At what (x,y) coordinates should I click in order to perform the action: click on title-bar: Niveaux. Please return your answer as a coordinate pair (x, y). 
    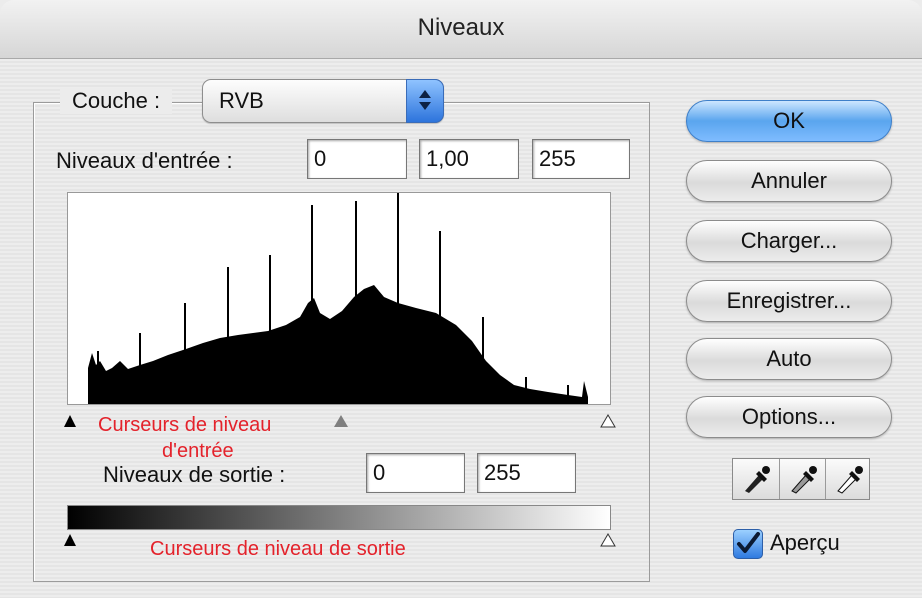
    Looking at the image, I should click on (461, 29).